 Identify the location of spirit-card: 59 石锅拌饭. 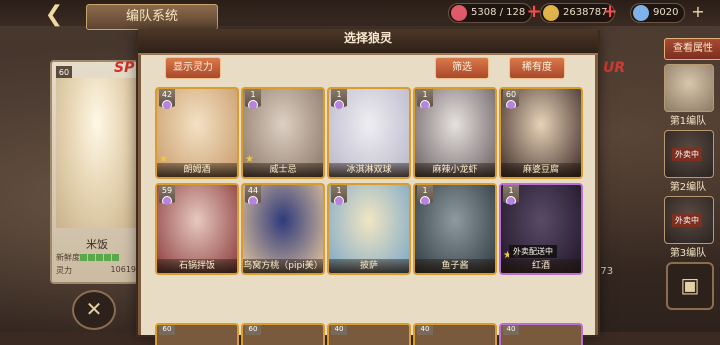
(197, 229).